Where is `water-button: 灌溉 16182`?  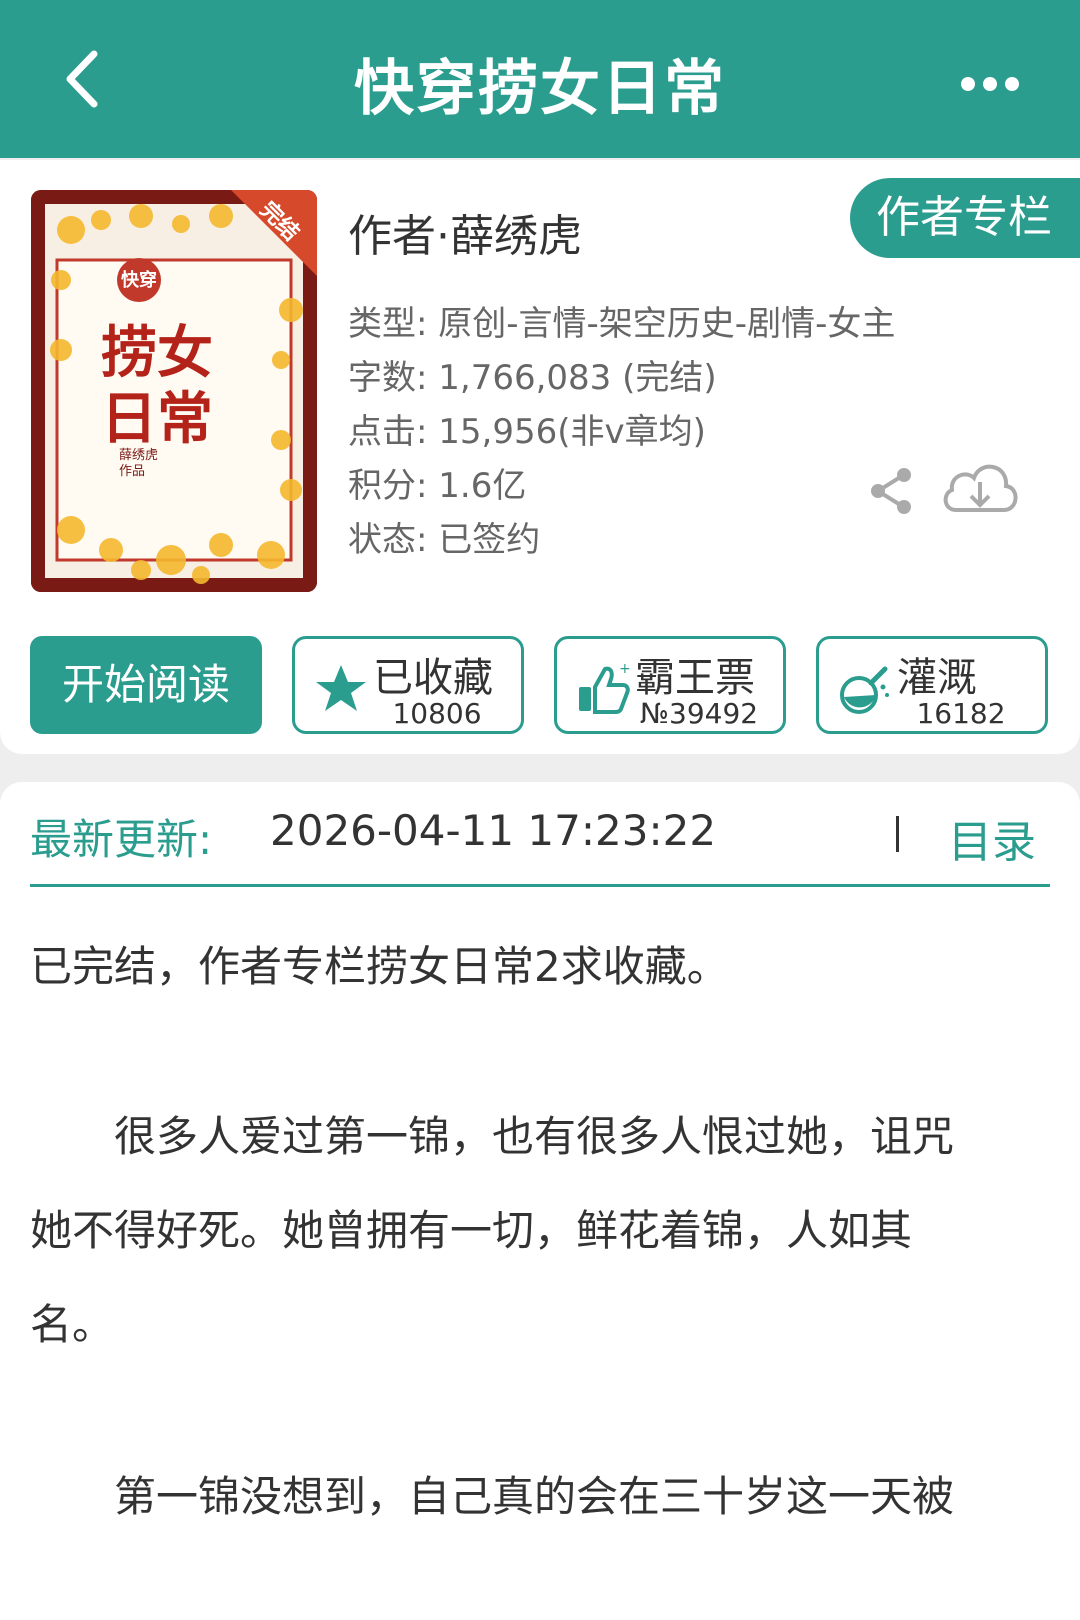 water-button: 灌溉 16182 is located at coordinates (932, 685).